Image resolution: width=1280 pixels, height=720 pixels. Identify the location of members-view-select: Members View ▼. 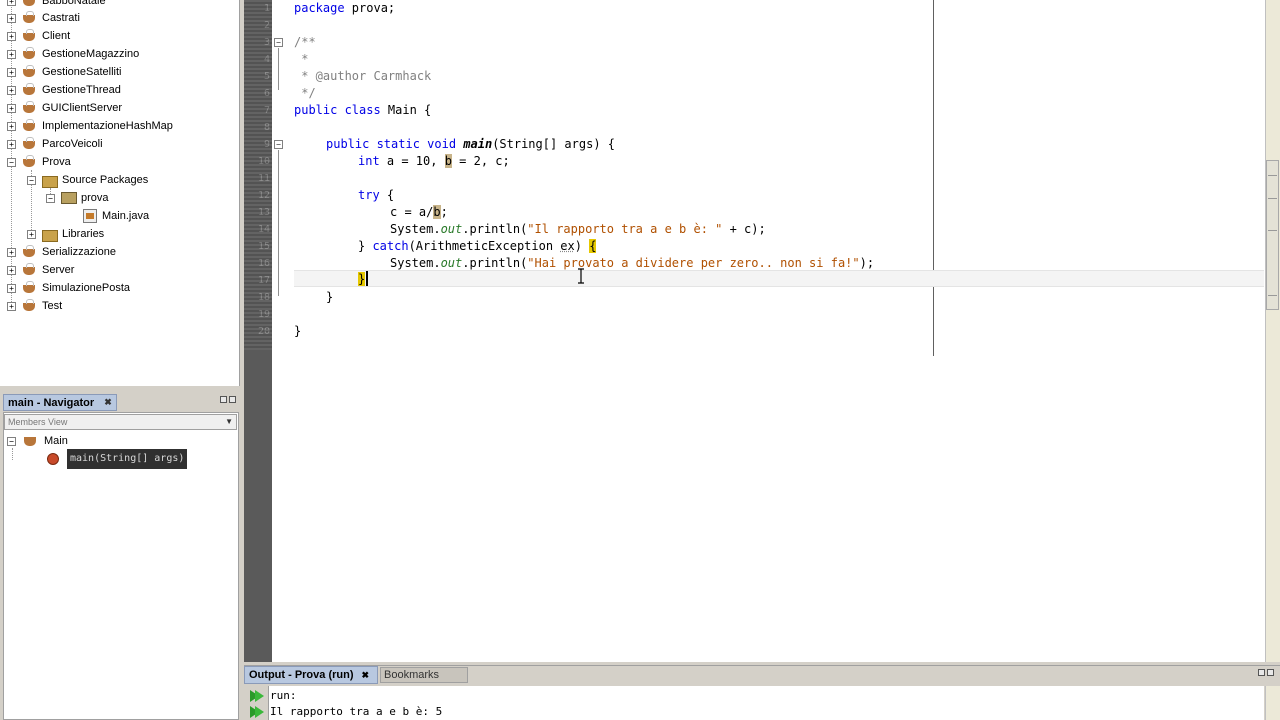
(120, 422).